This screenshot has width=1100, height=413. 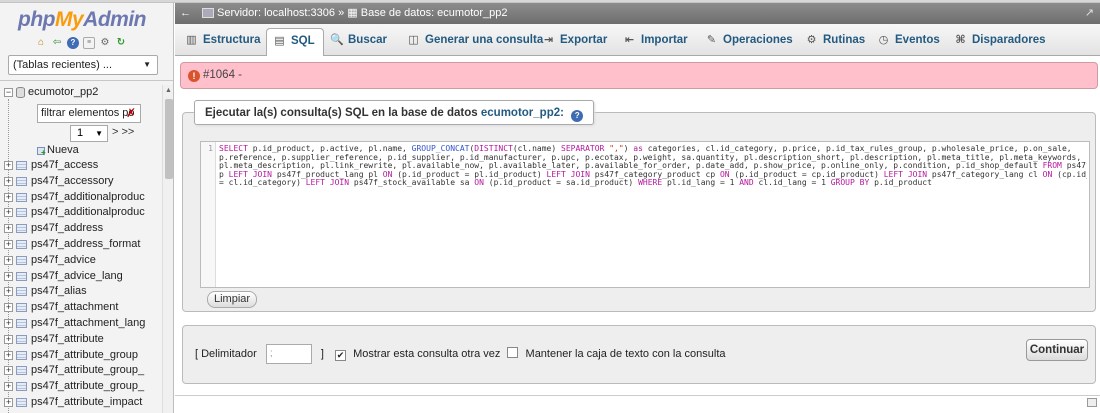 I want to click on triggers-icon: ⌘, so click(x=960, y=40).